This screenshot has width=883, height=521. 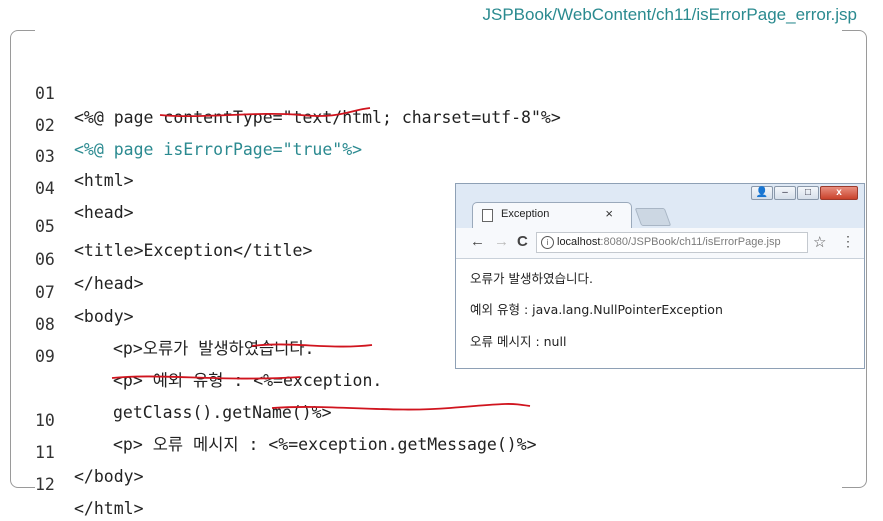 I want to click on code-line-12: 12 </html>, so click(x=72, y=483).